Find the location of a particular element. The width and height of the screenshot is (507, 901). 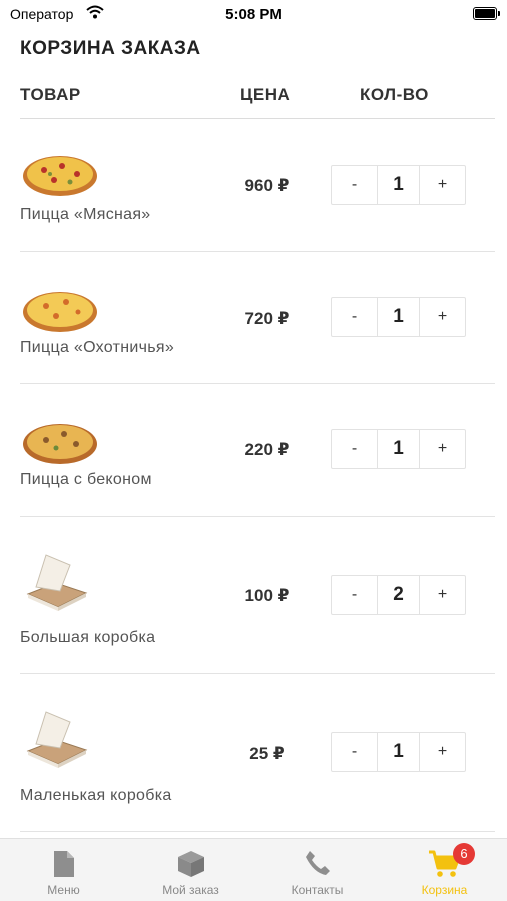

status-bar: Оператор 5:08 PM is located at coordinates (253, 15).